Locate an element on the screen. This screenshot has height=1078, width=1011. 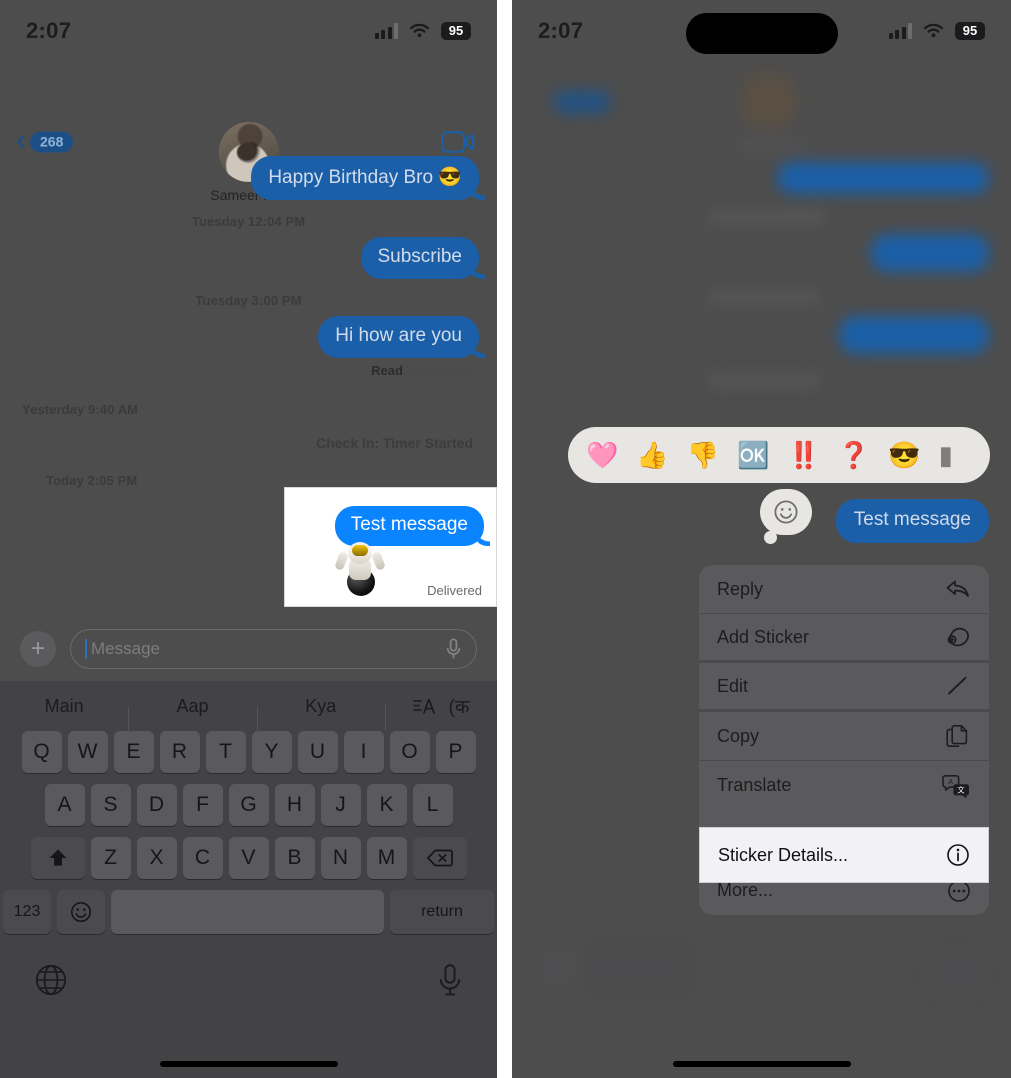
battery-icon: 95 is located at coordinates (456, 31).